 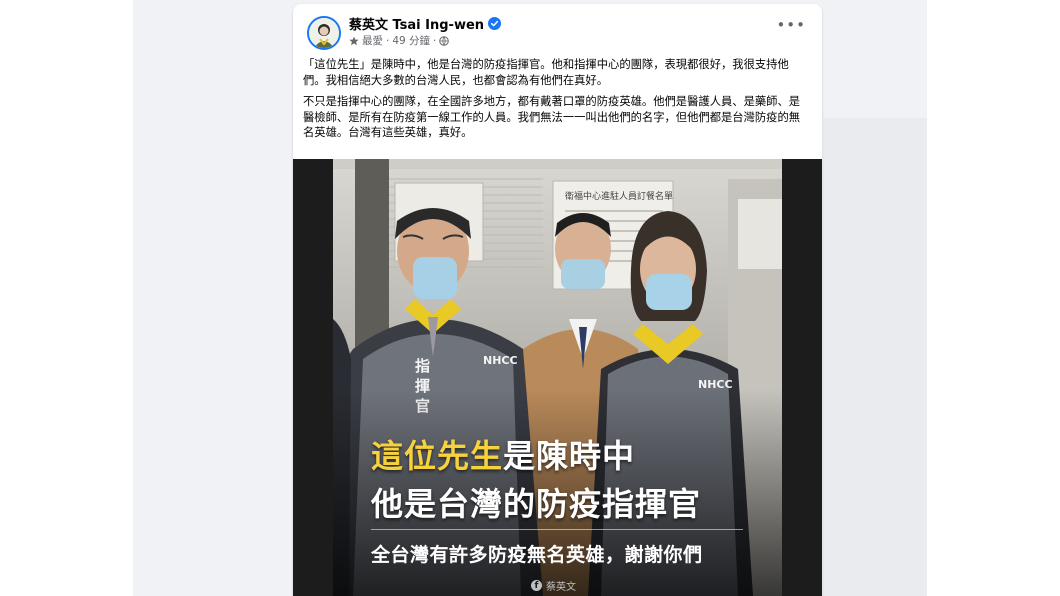 What do you see at coordinates (536, 585) in the screenshot?
I see `facebook-icon: f` at bounding box center [536, 585].